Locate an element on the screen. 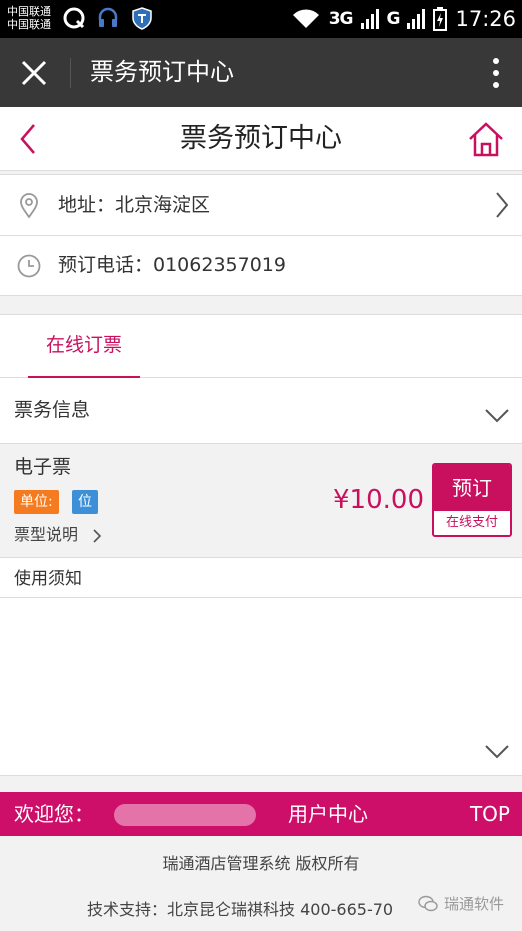  wechat-logo-icon is located at coordinates (428, 903).